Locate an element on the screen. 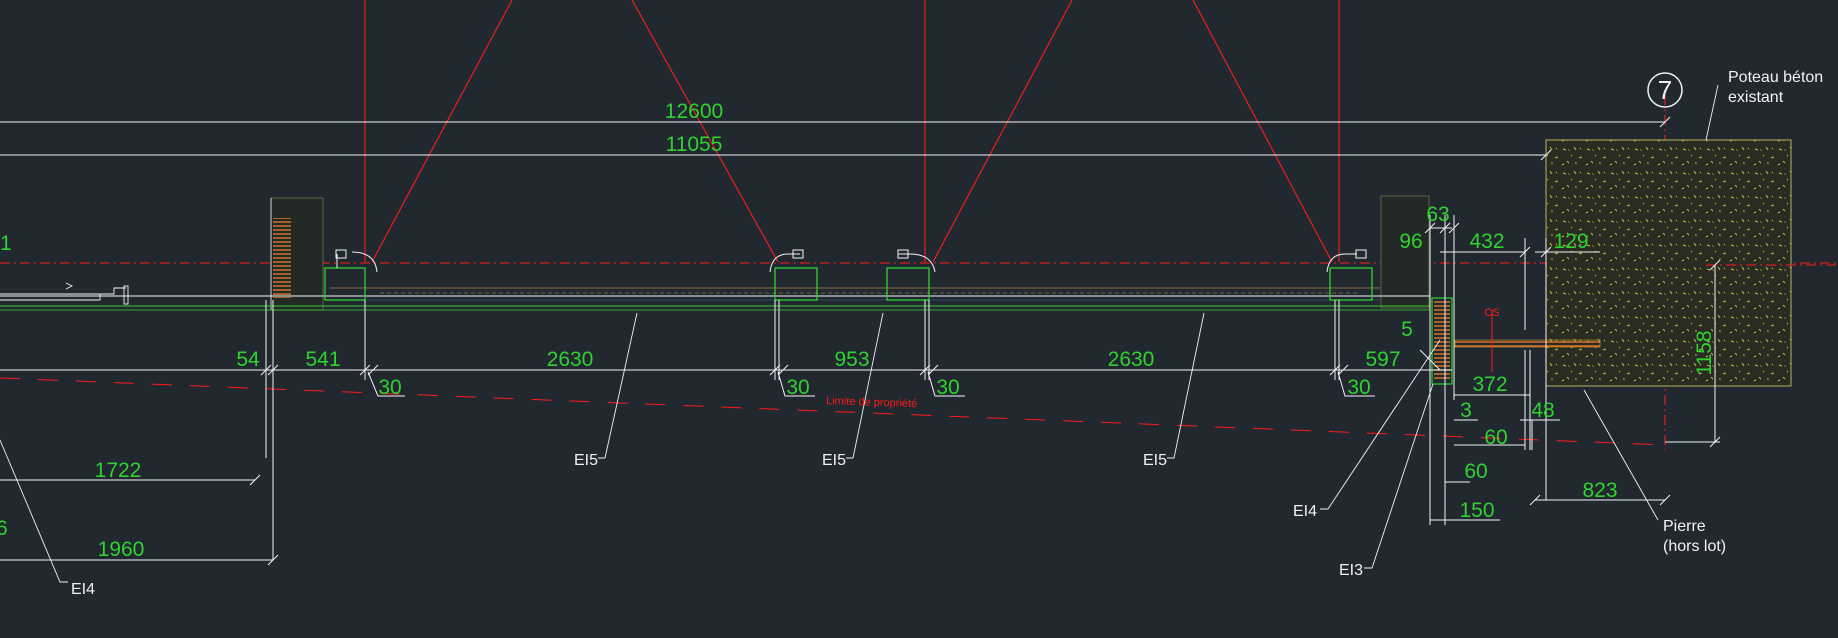  tag-ei5-b: EI5 is located at coordinates (834, 460).